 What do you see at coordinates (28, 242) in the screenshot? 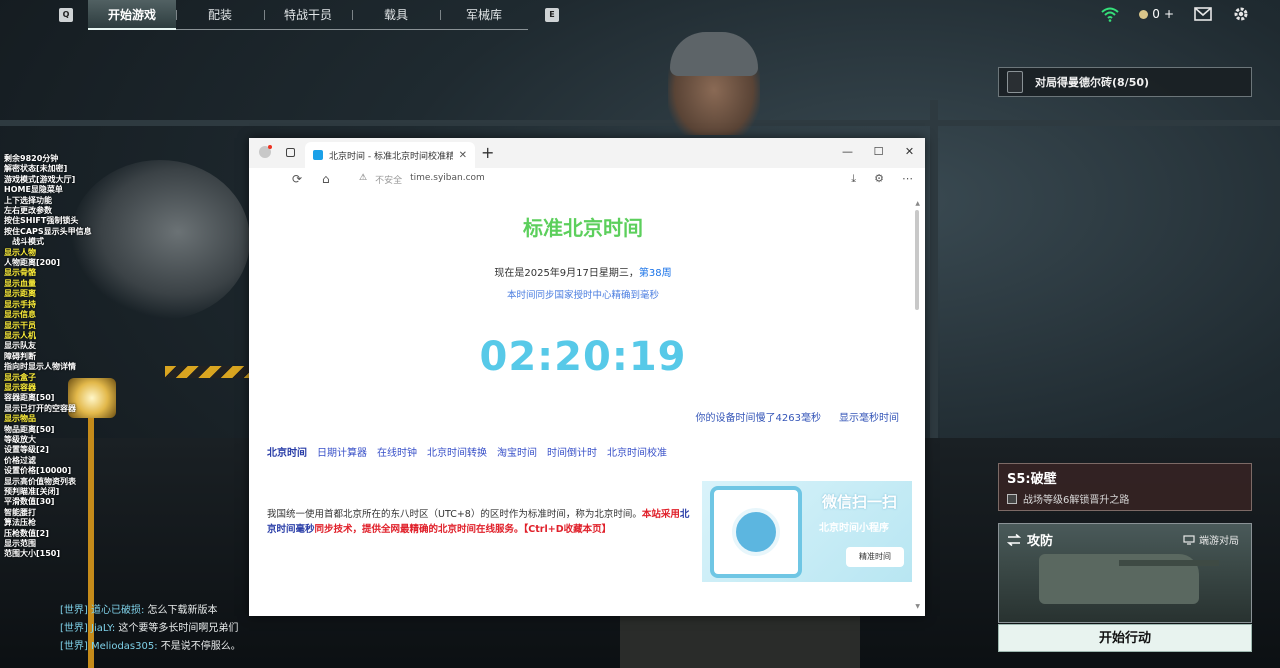
I see `overlay-menu-item: 战斗模式` at bounding box center [28, 242].